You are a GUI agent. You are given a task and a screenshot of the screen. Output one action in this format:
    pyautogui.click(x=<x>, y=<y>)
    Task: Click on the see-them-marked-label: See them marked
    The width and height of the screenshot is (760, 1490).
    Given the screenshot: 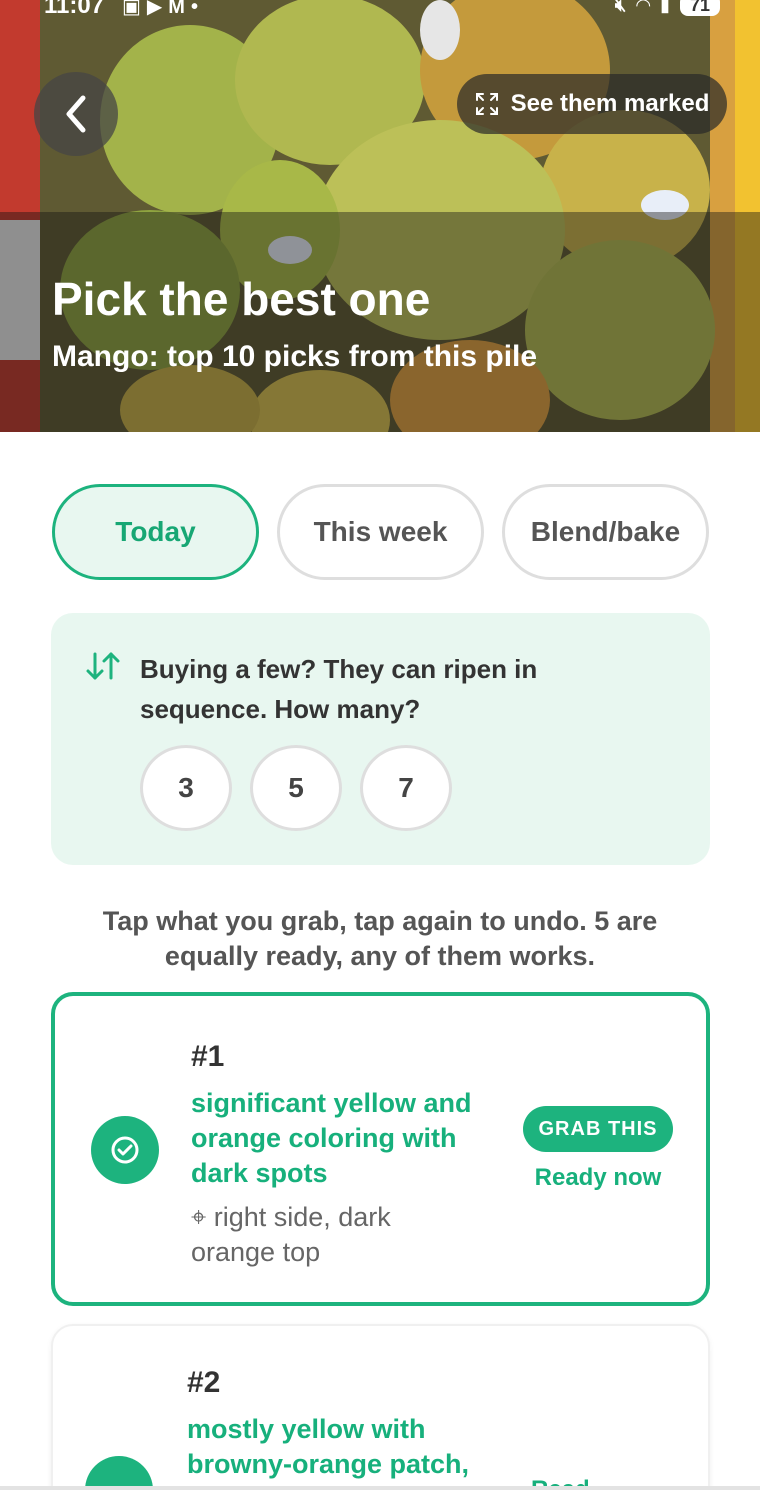 What is the action you would take?
    pyautogui.click(x=610, y=103)
    